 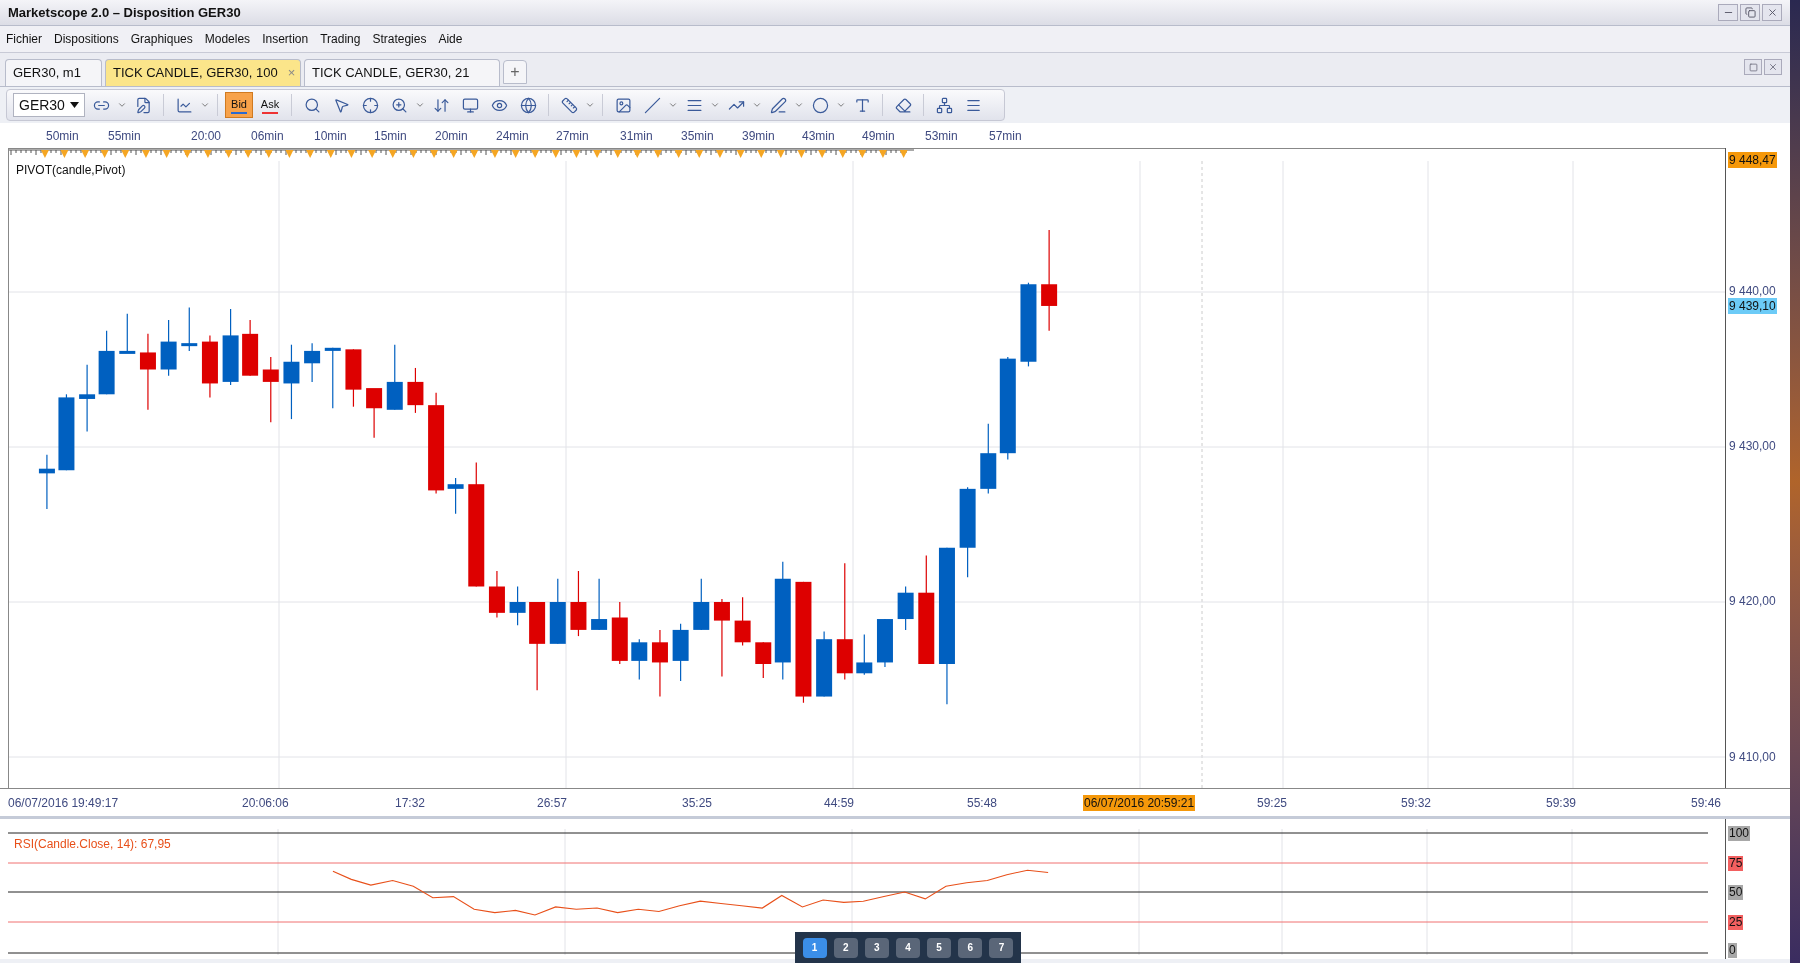 What do you see at coordinates (1139, 803) in the screenshot?
I see `cursor-time-label: 06/07/2016 20:59:21` at bounding box center [1139, 803].